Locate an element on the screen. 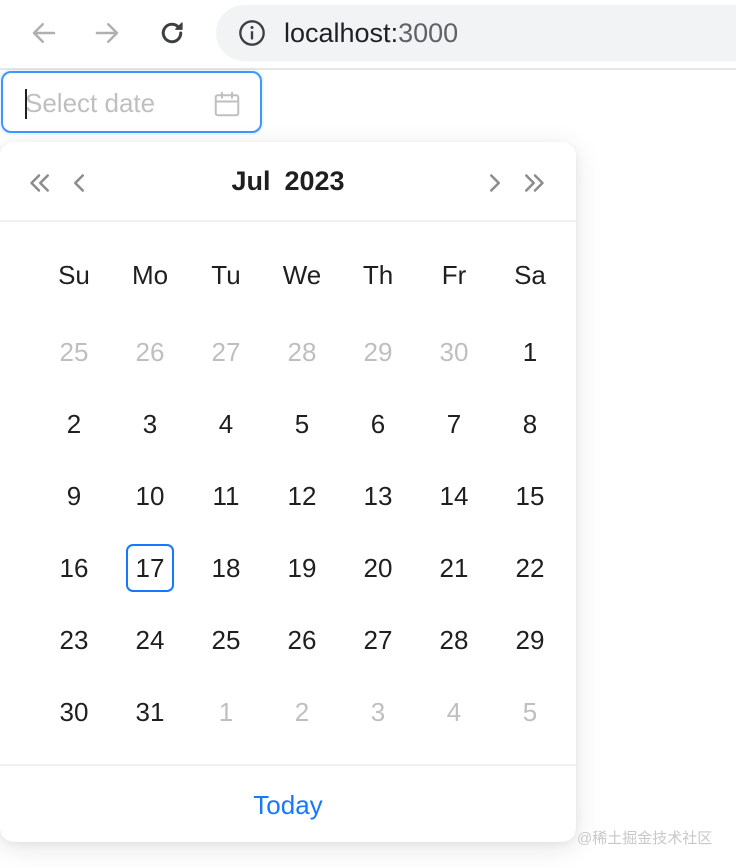 The image size is (736, 868). back-button is located at coordinates (44, 33).